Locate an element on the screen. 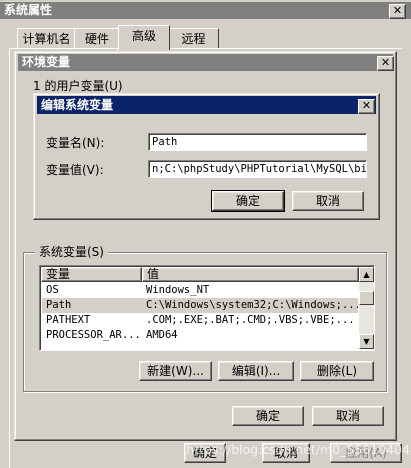  system-properties-close-button: ✕ is located at coordinates (397, 11).